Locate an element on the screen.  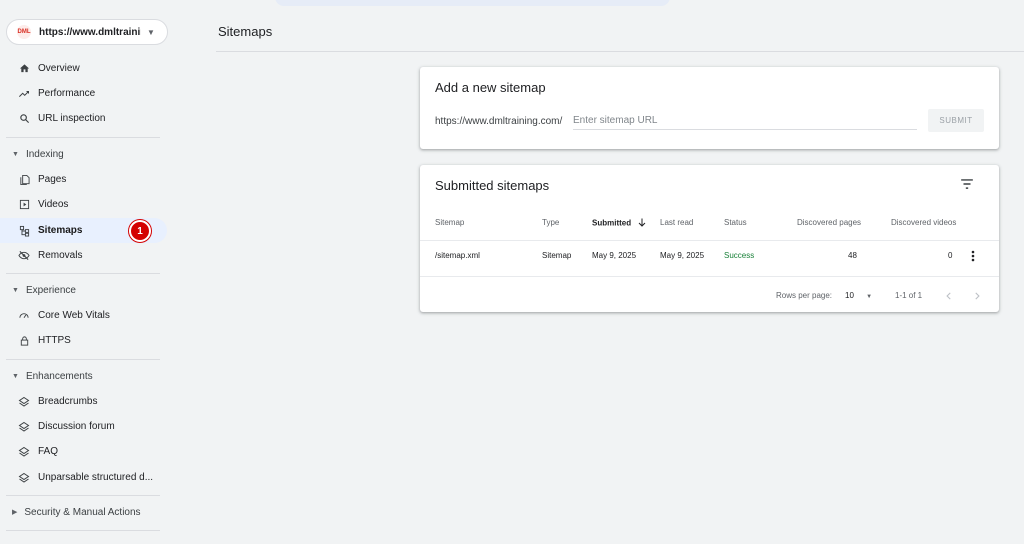
arrow-down-icon is located at coordinates (642, 223).